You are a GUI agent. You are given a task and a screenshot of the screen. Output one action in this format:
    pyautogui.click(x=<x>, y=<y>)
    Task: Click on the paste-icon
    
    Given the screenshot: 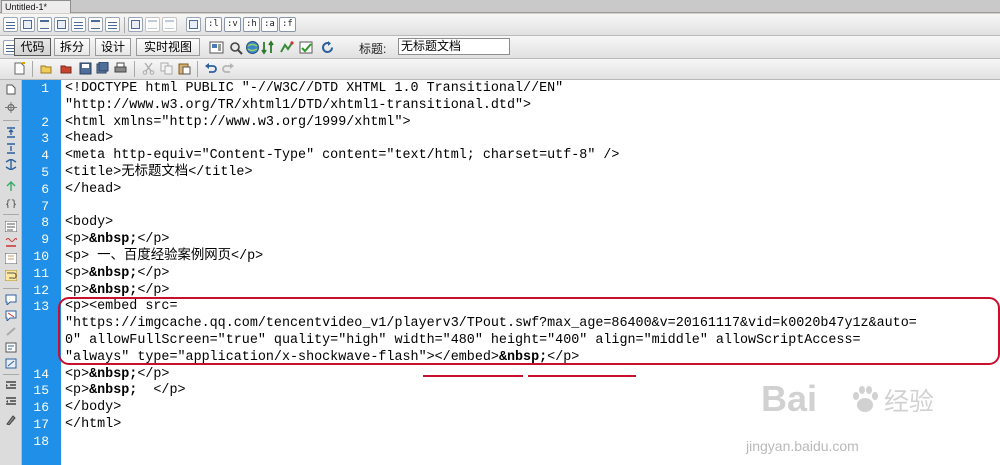 What is the action you would take?
    pyautogui.click(x=184, y=68)
    